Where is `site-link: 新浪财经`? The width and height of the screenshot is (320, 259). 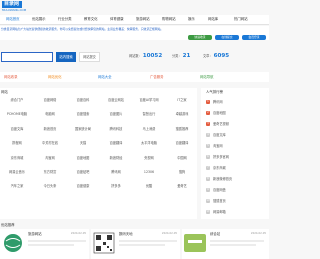
site-link: 新浪财经 is located at coordinates (116, 158).